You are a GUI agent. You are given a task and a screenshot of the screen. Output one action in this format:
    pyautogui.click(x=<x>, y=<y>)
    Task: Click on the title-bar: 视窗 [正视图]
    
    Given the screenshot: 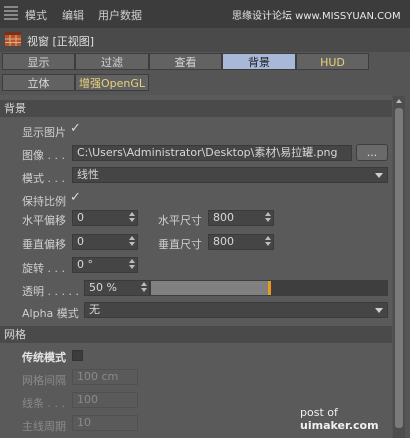 What is the action you would take?
    pyautogui.click(x=205, y=40)
    